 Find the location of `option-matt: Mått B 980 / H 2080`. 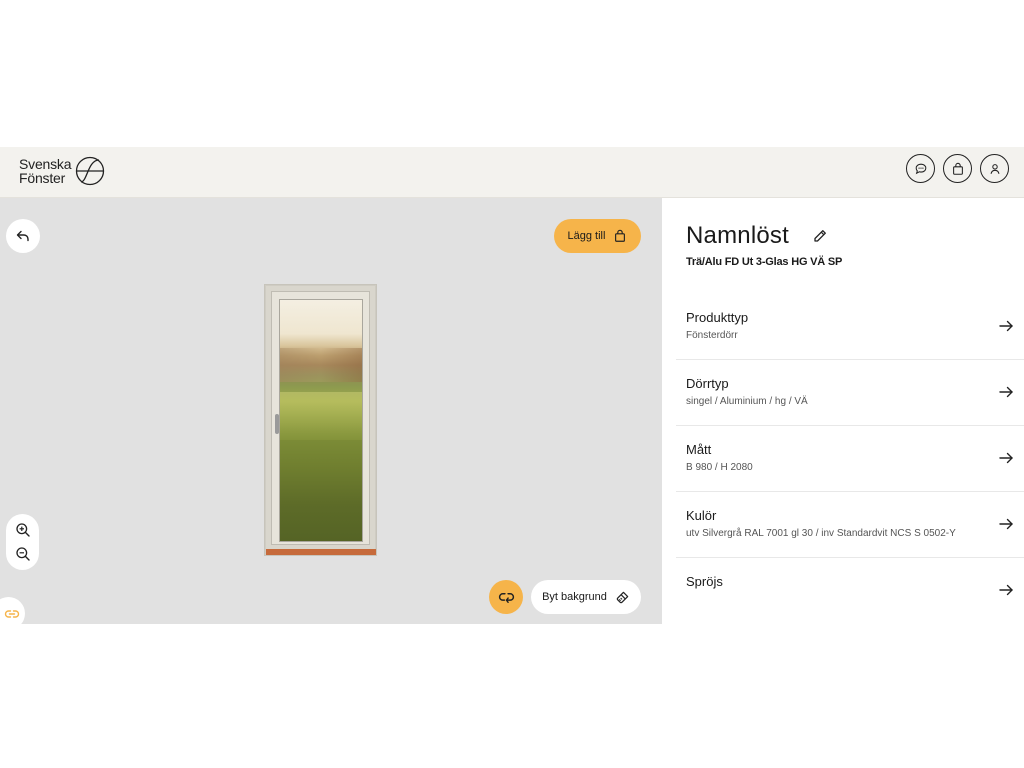

option-matt: Mått B 980 / H 2080 is located at coordinates (850, 459).